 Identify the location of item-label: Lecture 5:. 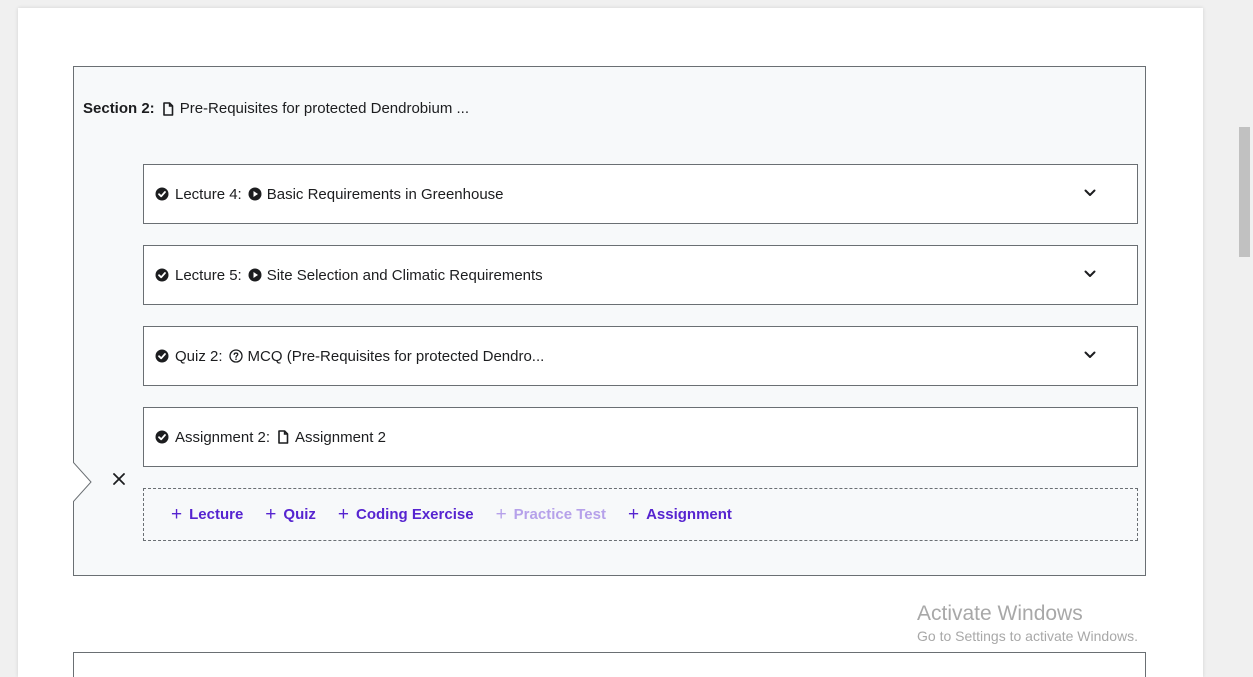
(208, 275).